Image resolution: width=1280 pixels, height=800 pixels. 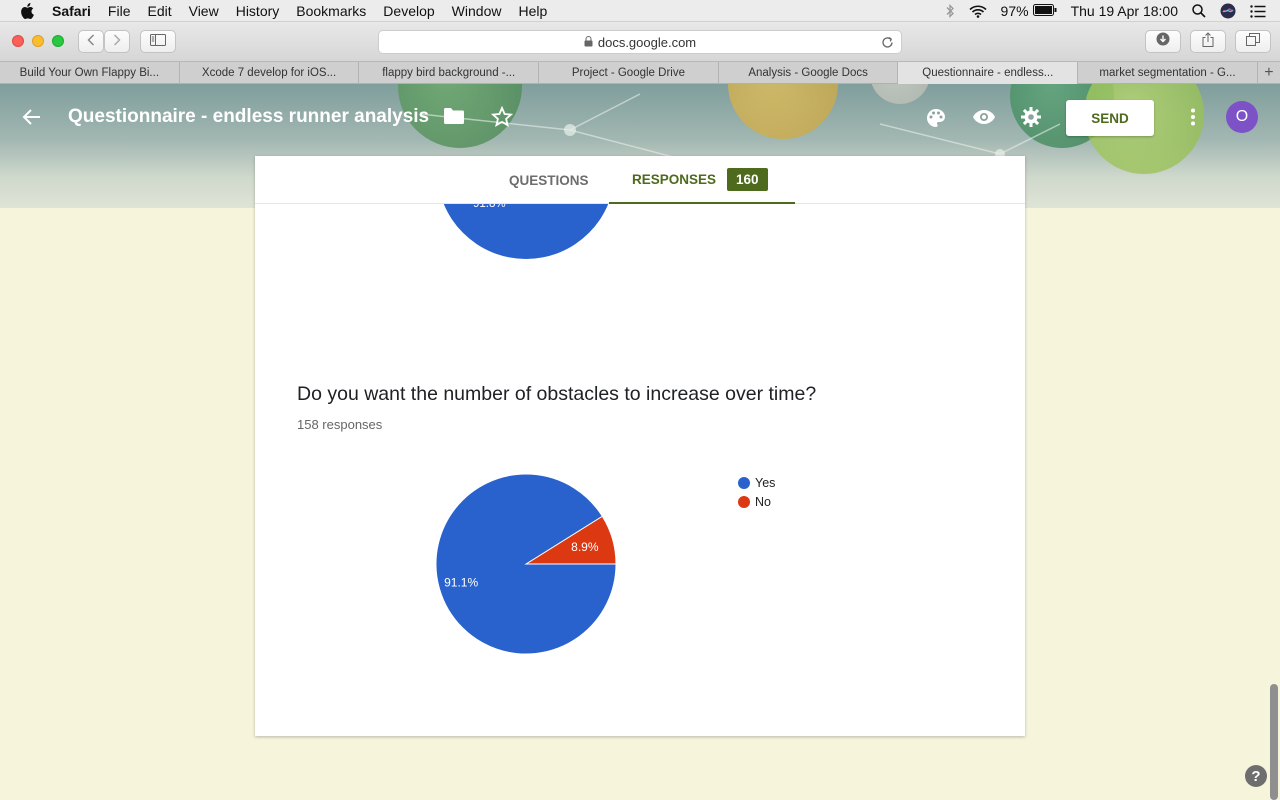 I want to click on menu-app-safari: Safari, so click(x=71, y=11).